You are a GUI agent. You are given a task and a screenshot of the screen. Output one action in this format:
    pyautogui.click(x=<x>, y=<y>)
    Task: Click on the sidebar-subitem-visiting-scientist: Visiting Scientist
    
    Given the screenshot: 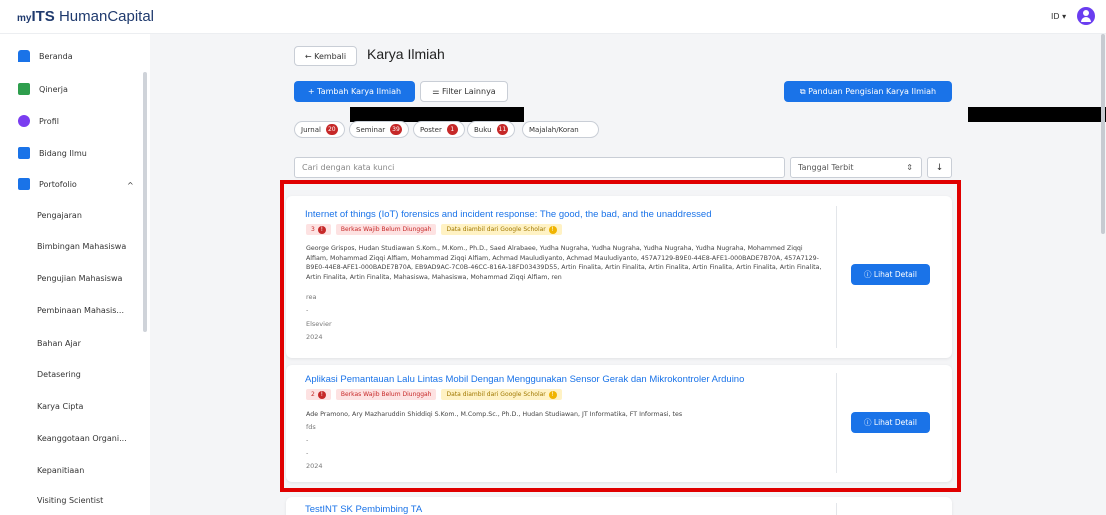 What is the action you would take?
    pyautogui.click(x=70, y=500)
    